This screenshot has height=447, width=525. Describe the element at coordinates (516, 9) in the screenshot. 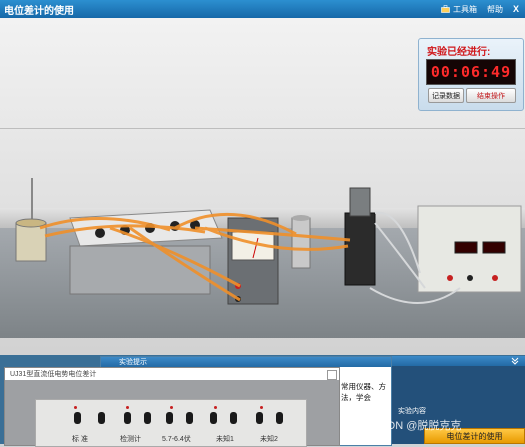

I see `close-button: X` at that location.